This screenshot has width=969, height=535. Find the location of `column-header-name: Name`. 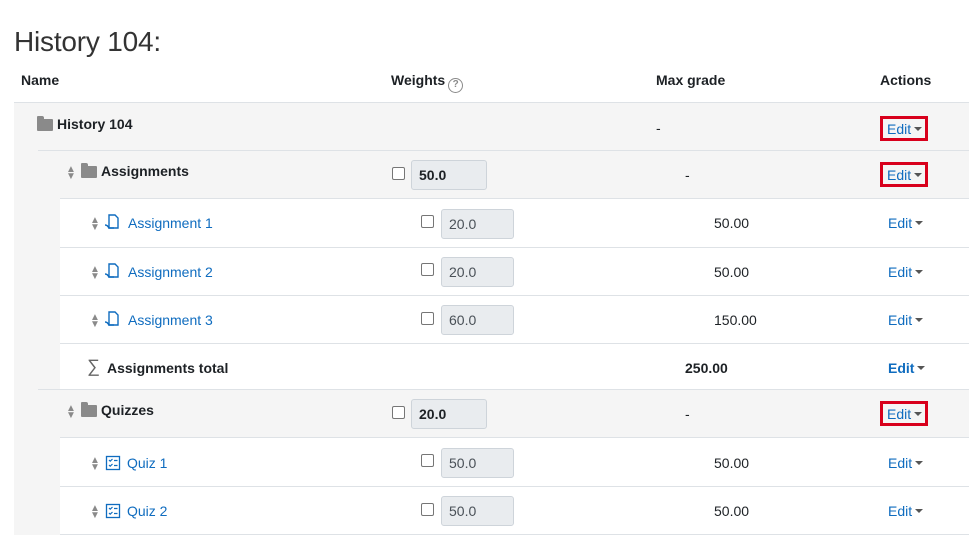

column-header-name: Name is located at coordinates (40, 80).